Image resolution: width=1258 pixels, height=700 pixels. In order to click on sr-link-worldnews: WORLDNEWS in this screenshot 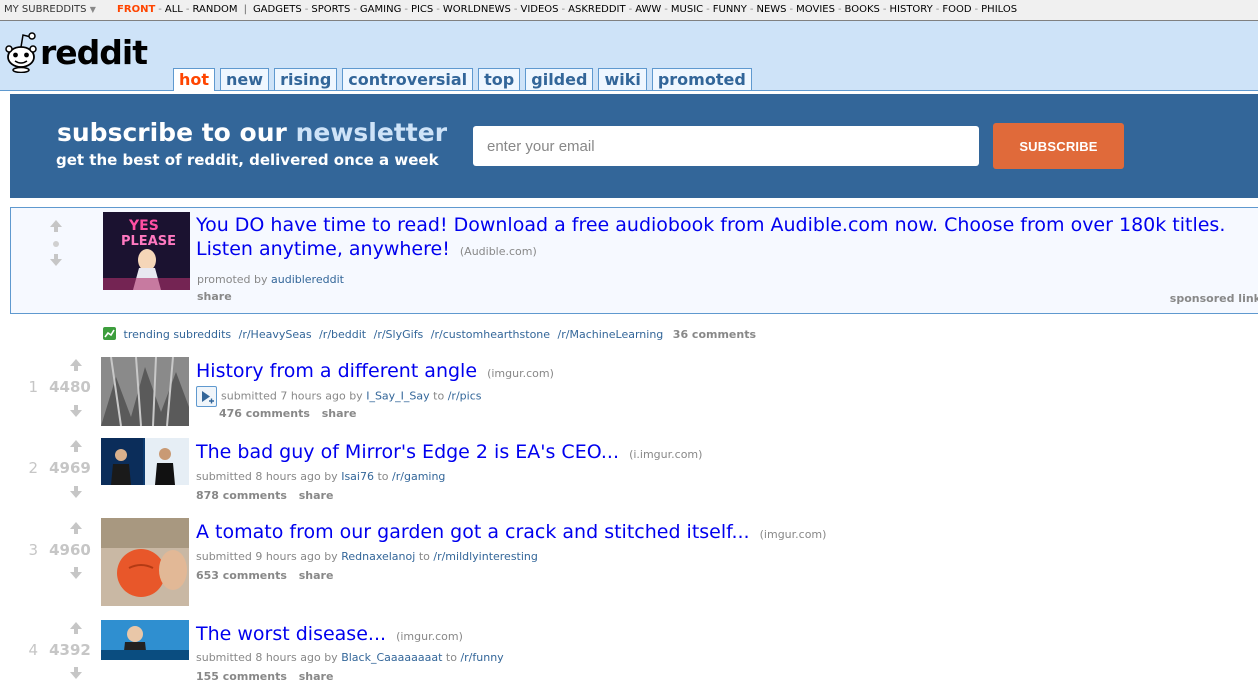, I will do `click(477, 9)`.